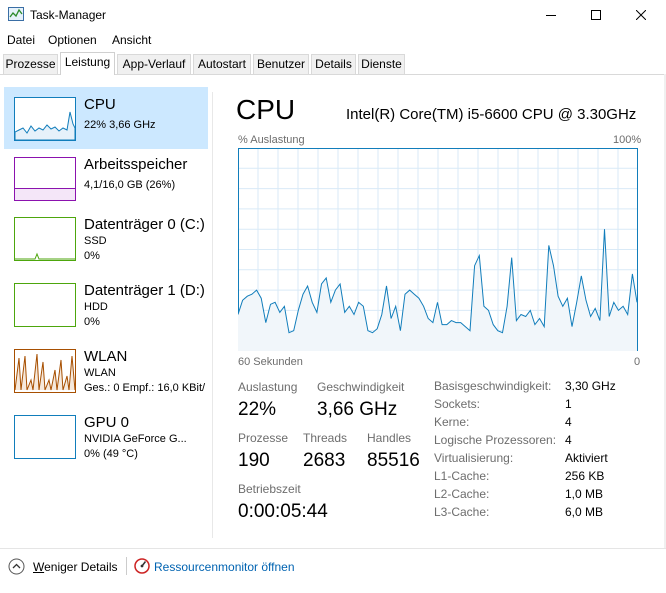 This screenshot has height=593, width=666. Describe the element at coordinates (268, 387) in the screenshot. I see `auslastung-label: Auslastung` at that location.